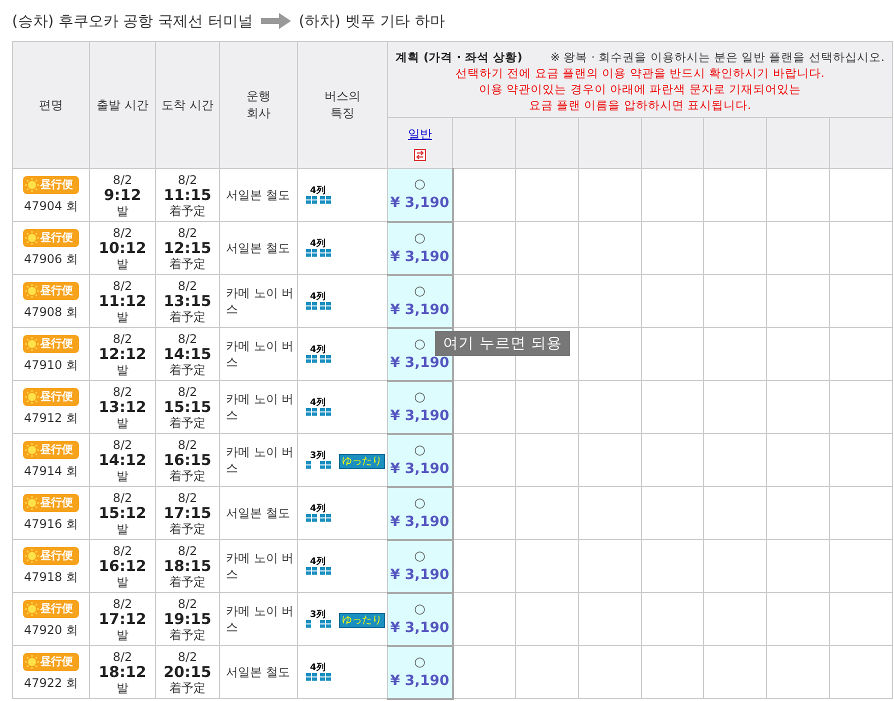 This screenshot has height=701, width=894. What do you see at coordinates (51, 524) in the screenshot?
I see `trip-number: 47916 회` at bounding box center [51, 524].